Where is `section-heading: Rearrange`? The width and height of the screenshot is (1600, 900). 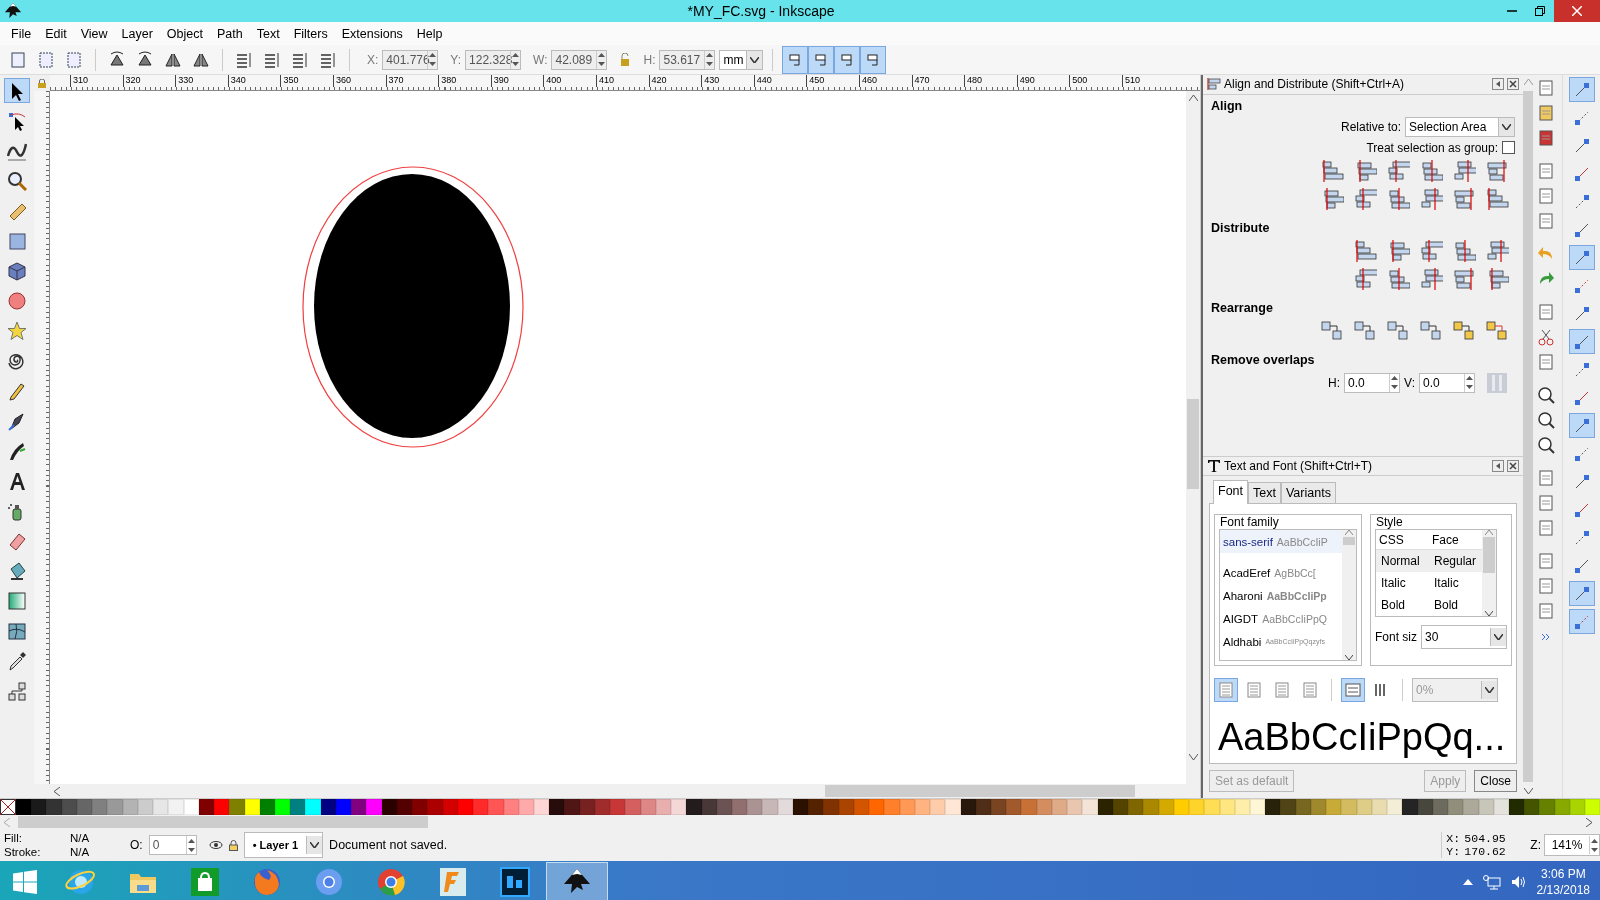 section-heading: Rearrange is located at coordinates (1242, 307).